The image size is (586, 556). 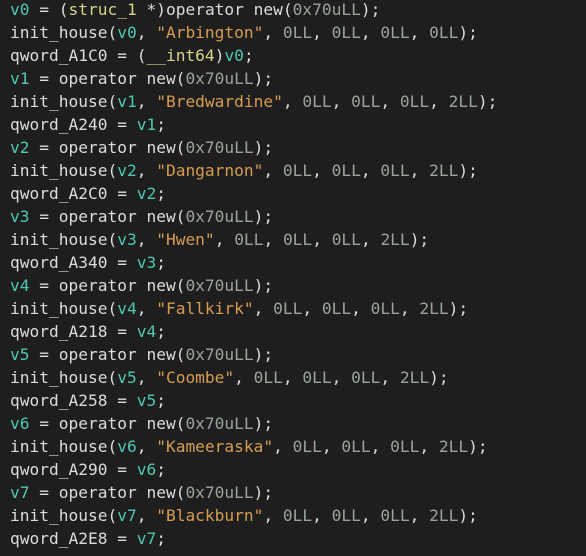 What do you see at coordinates (78, 55) in the screenshot?
I see `code-text: qword_A1C0 = (` at bounding box center [78, 55].